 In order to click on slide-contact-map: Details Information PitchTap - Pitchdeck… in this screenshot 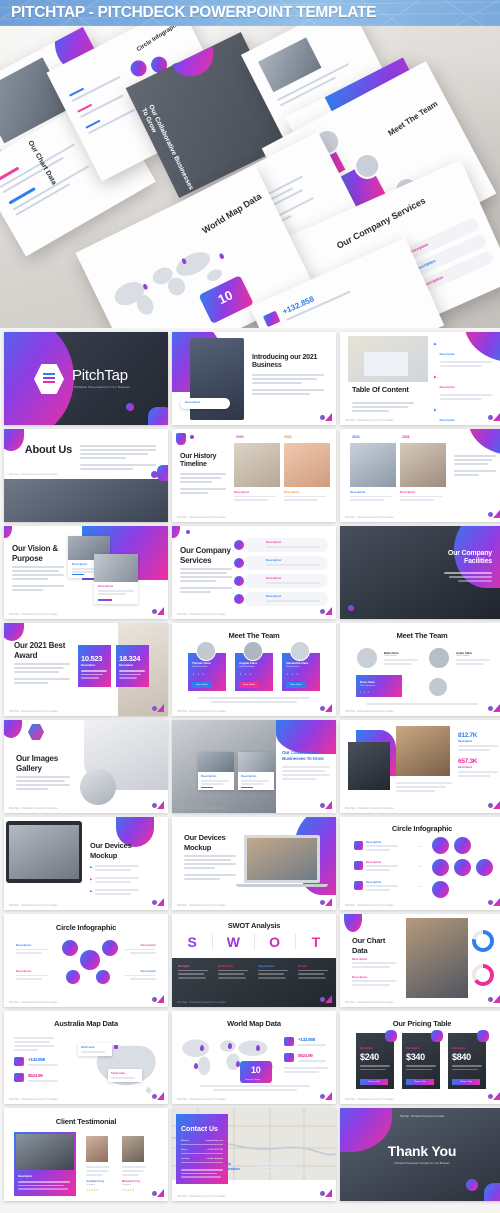, I will do `click(254, 1154)`.